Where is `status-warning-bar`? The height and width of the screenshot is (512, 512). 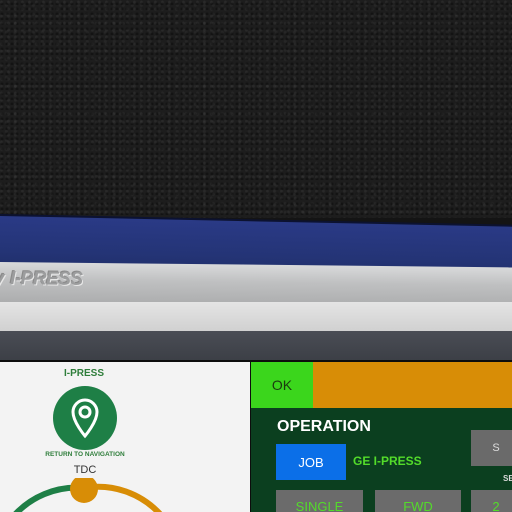
status-warning-bar is located at coordinates (412, 385).